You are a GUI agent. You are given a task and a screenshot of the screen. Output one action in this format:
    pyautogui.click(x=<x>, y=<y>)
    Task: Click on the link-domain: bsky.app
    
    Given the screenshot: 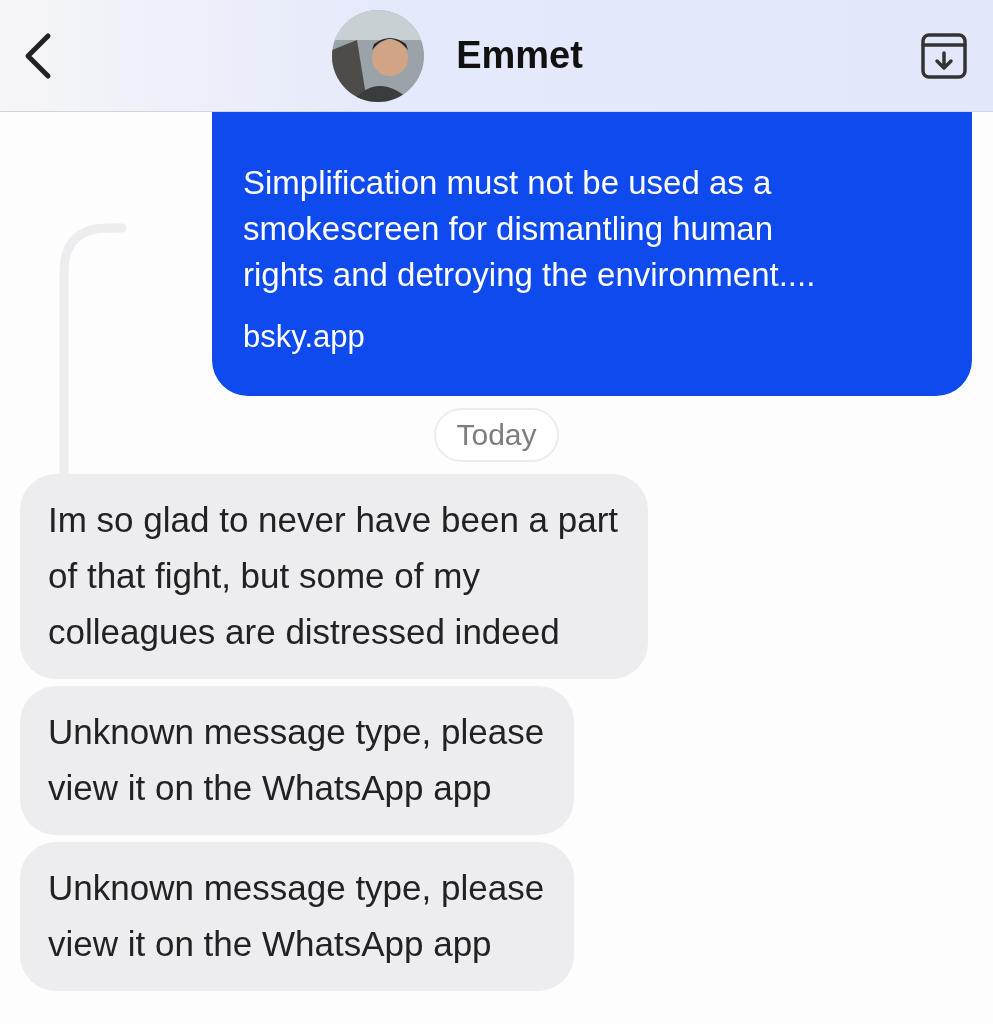 What is the action you would take?
    pyautogui.click(x=304, y=337)
    